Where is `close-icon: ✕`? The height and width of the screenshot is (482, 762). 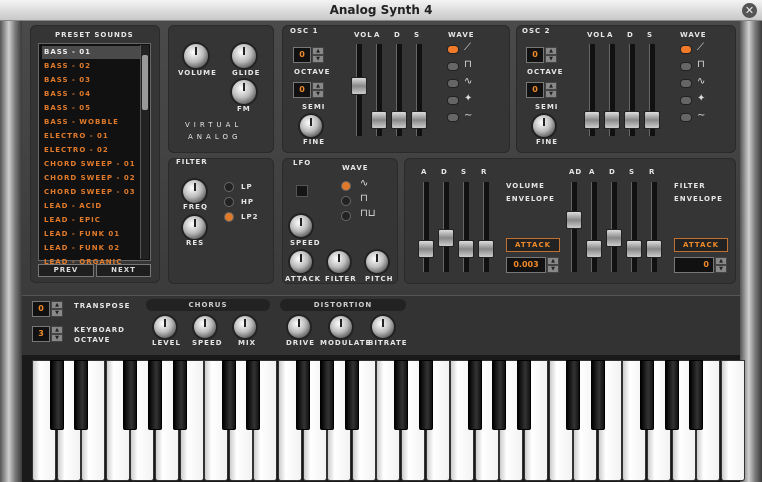 close-icon: ✕ is located at coordinates (749, 10).